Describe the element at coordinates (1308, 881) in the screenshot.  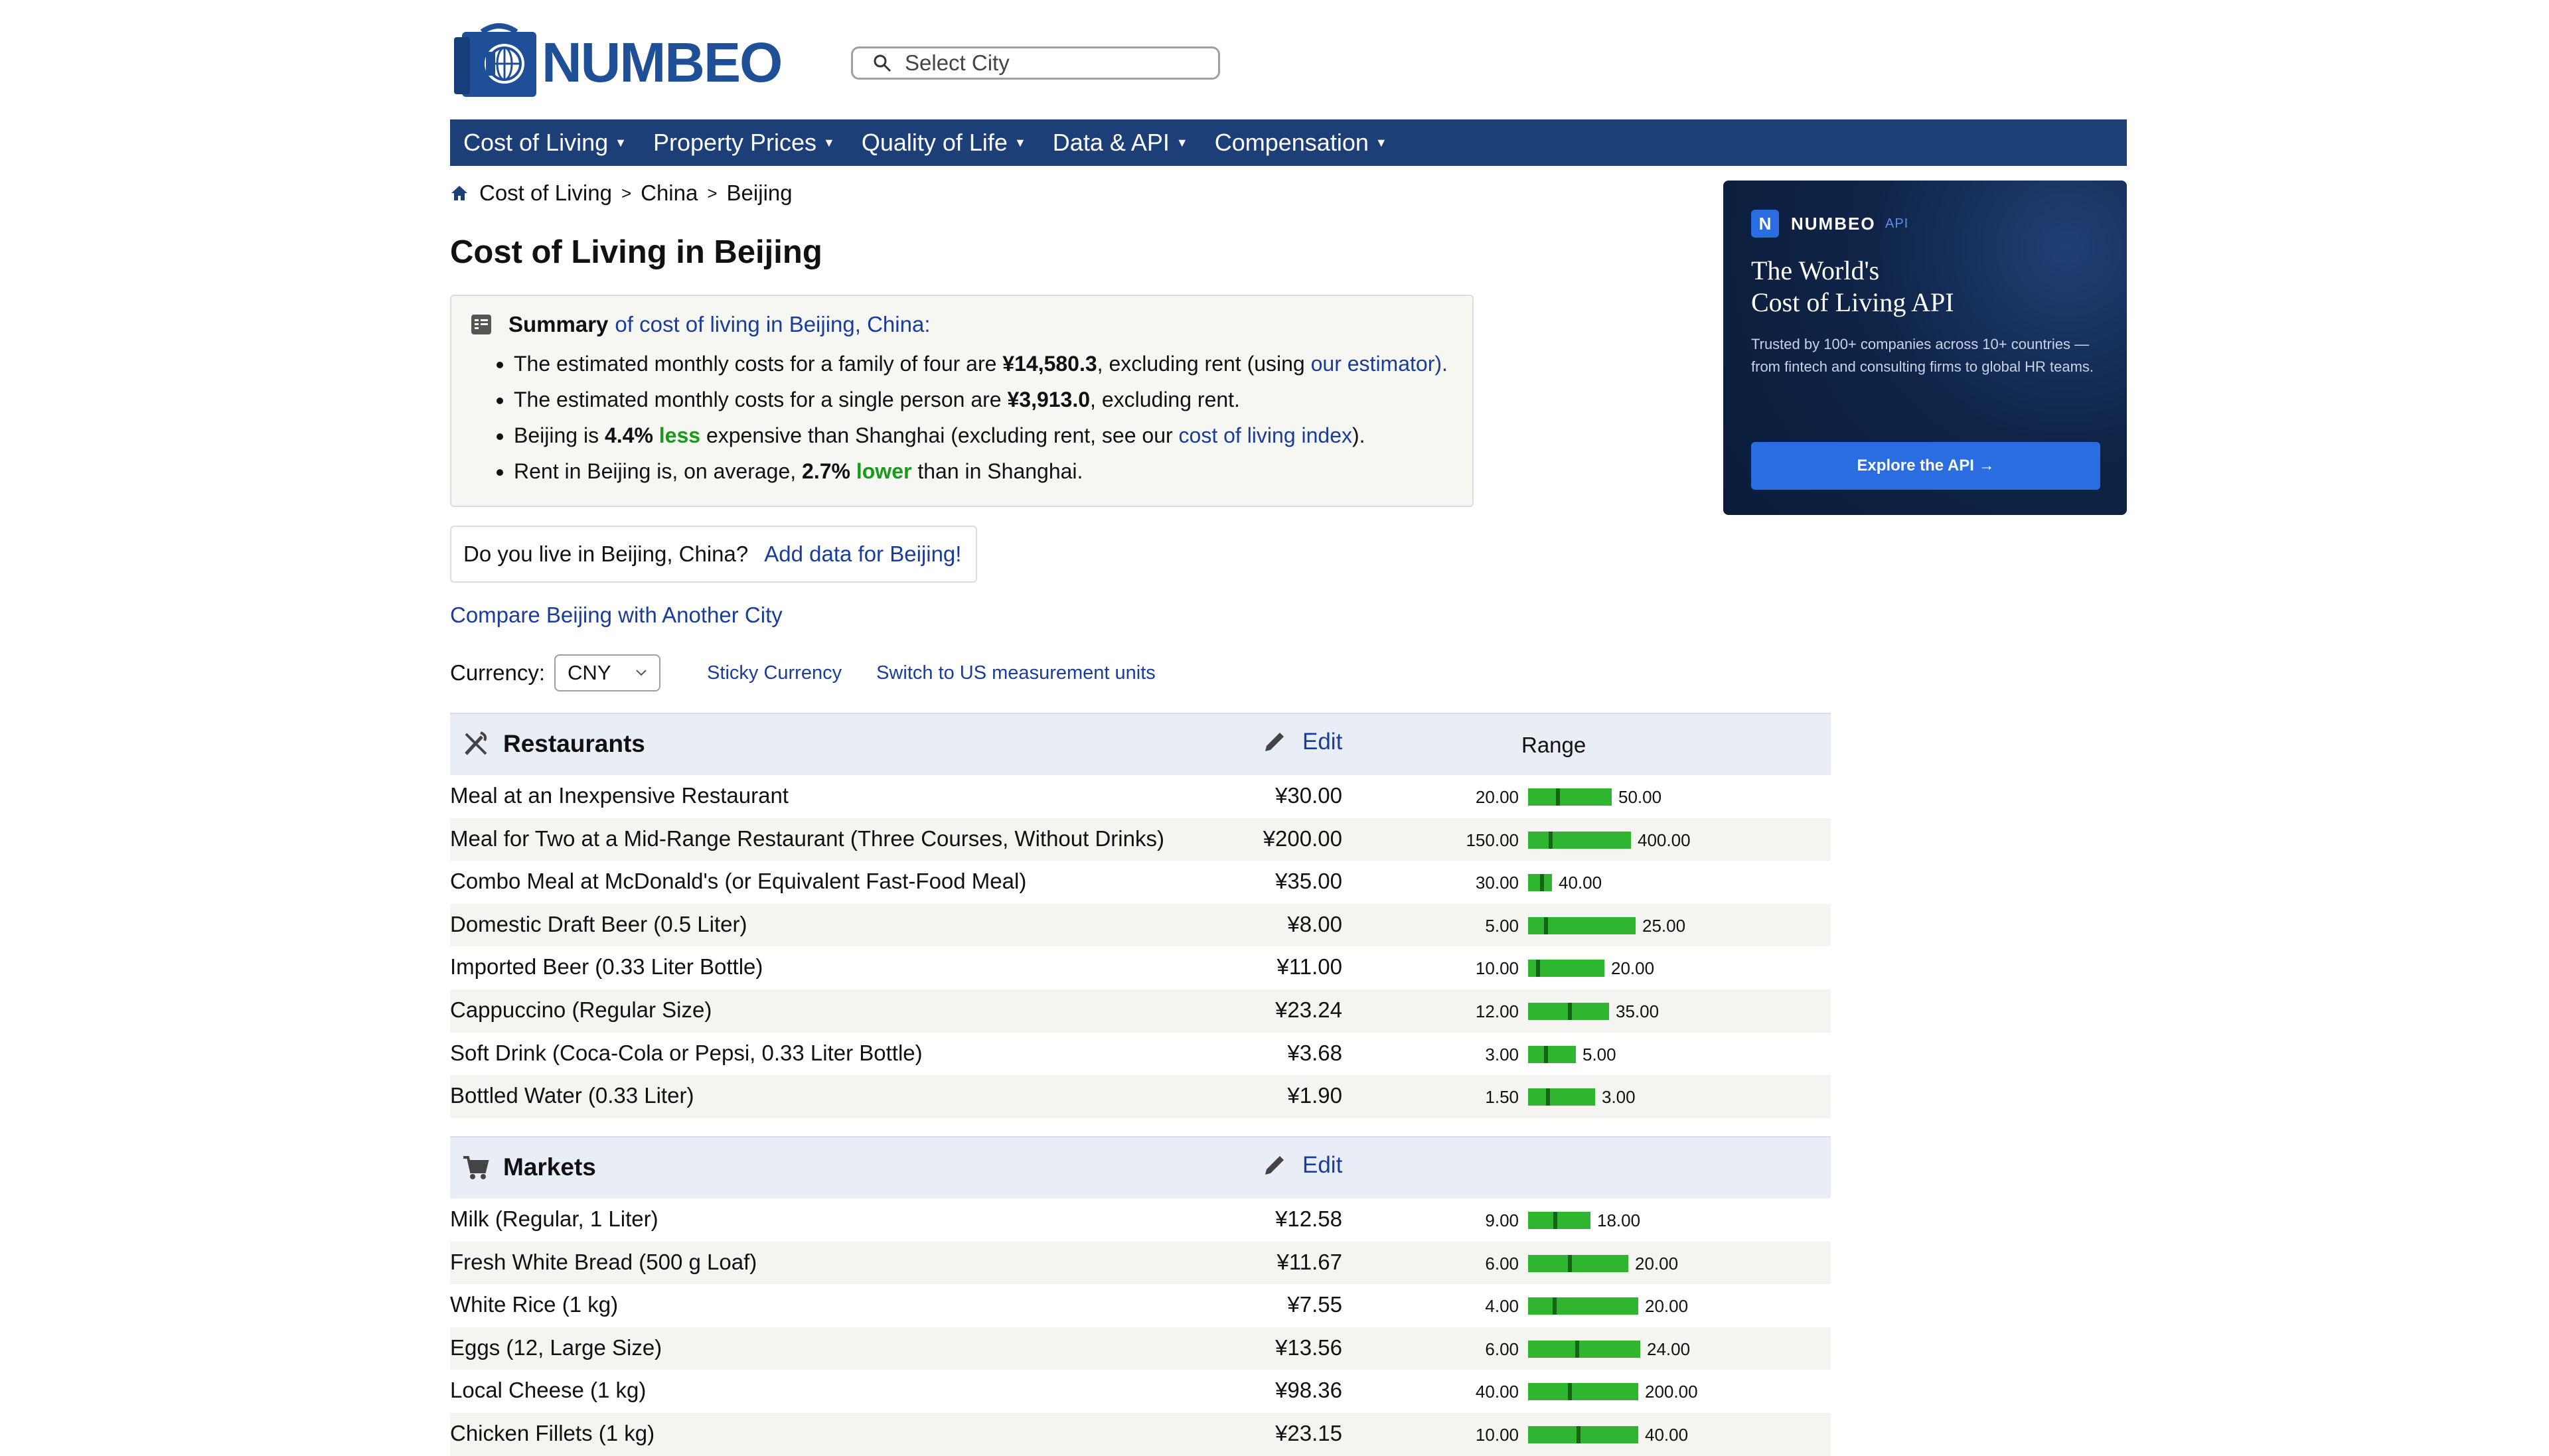
I see `item-price: ¥35.00` at that location.